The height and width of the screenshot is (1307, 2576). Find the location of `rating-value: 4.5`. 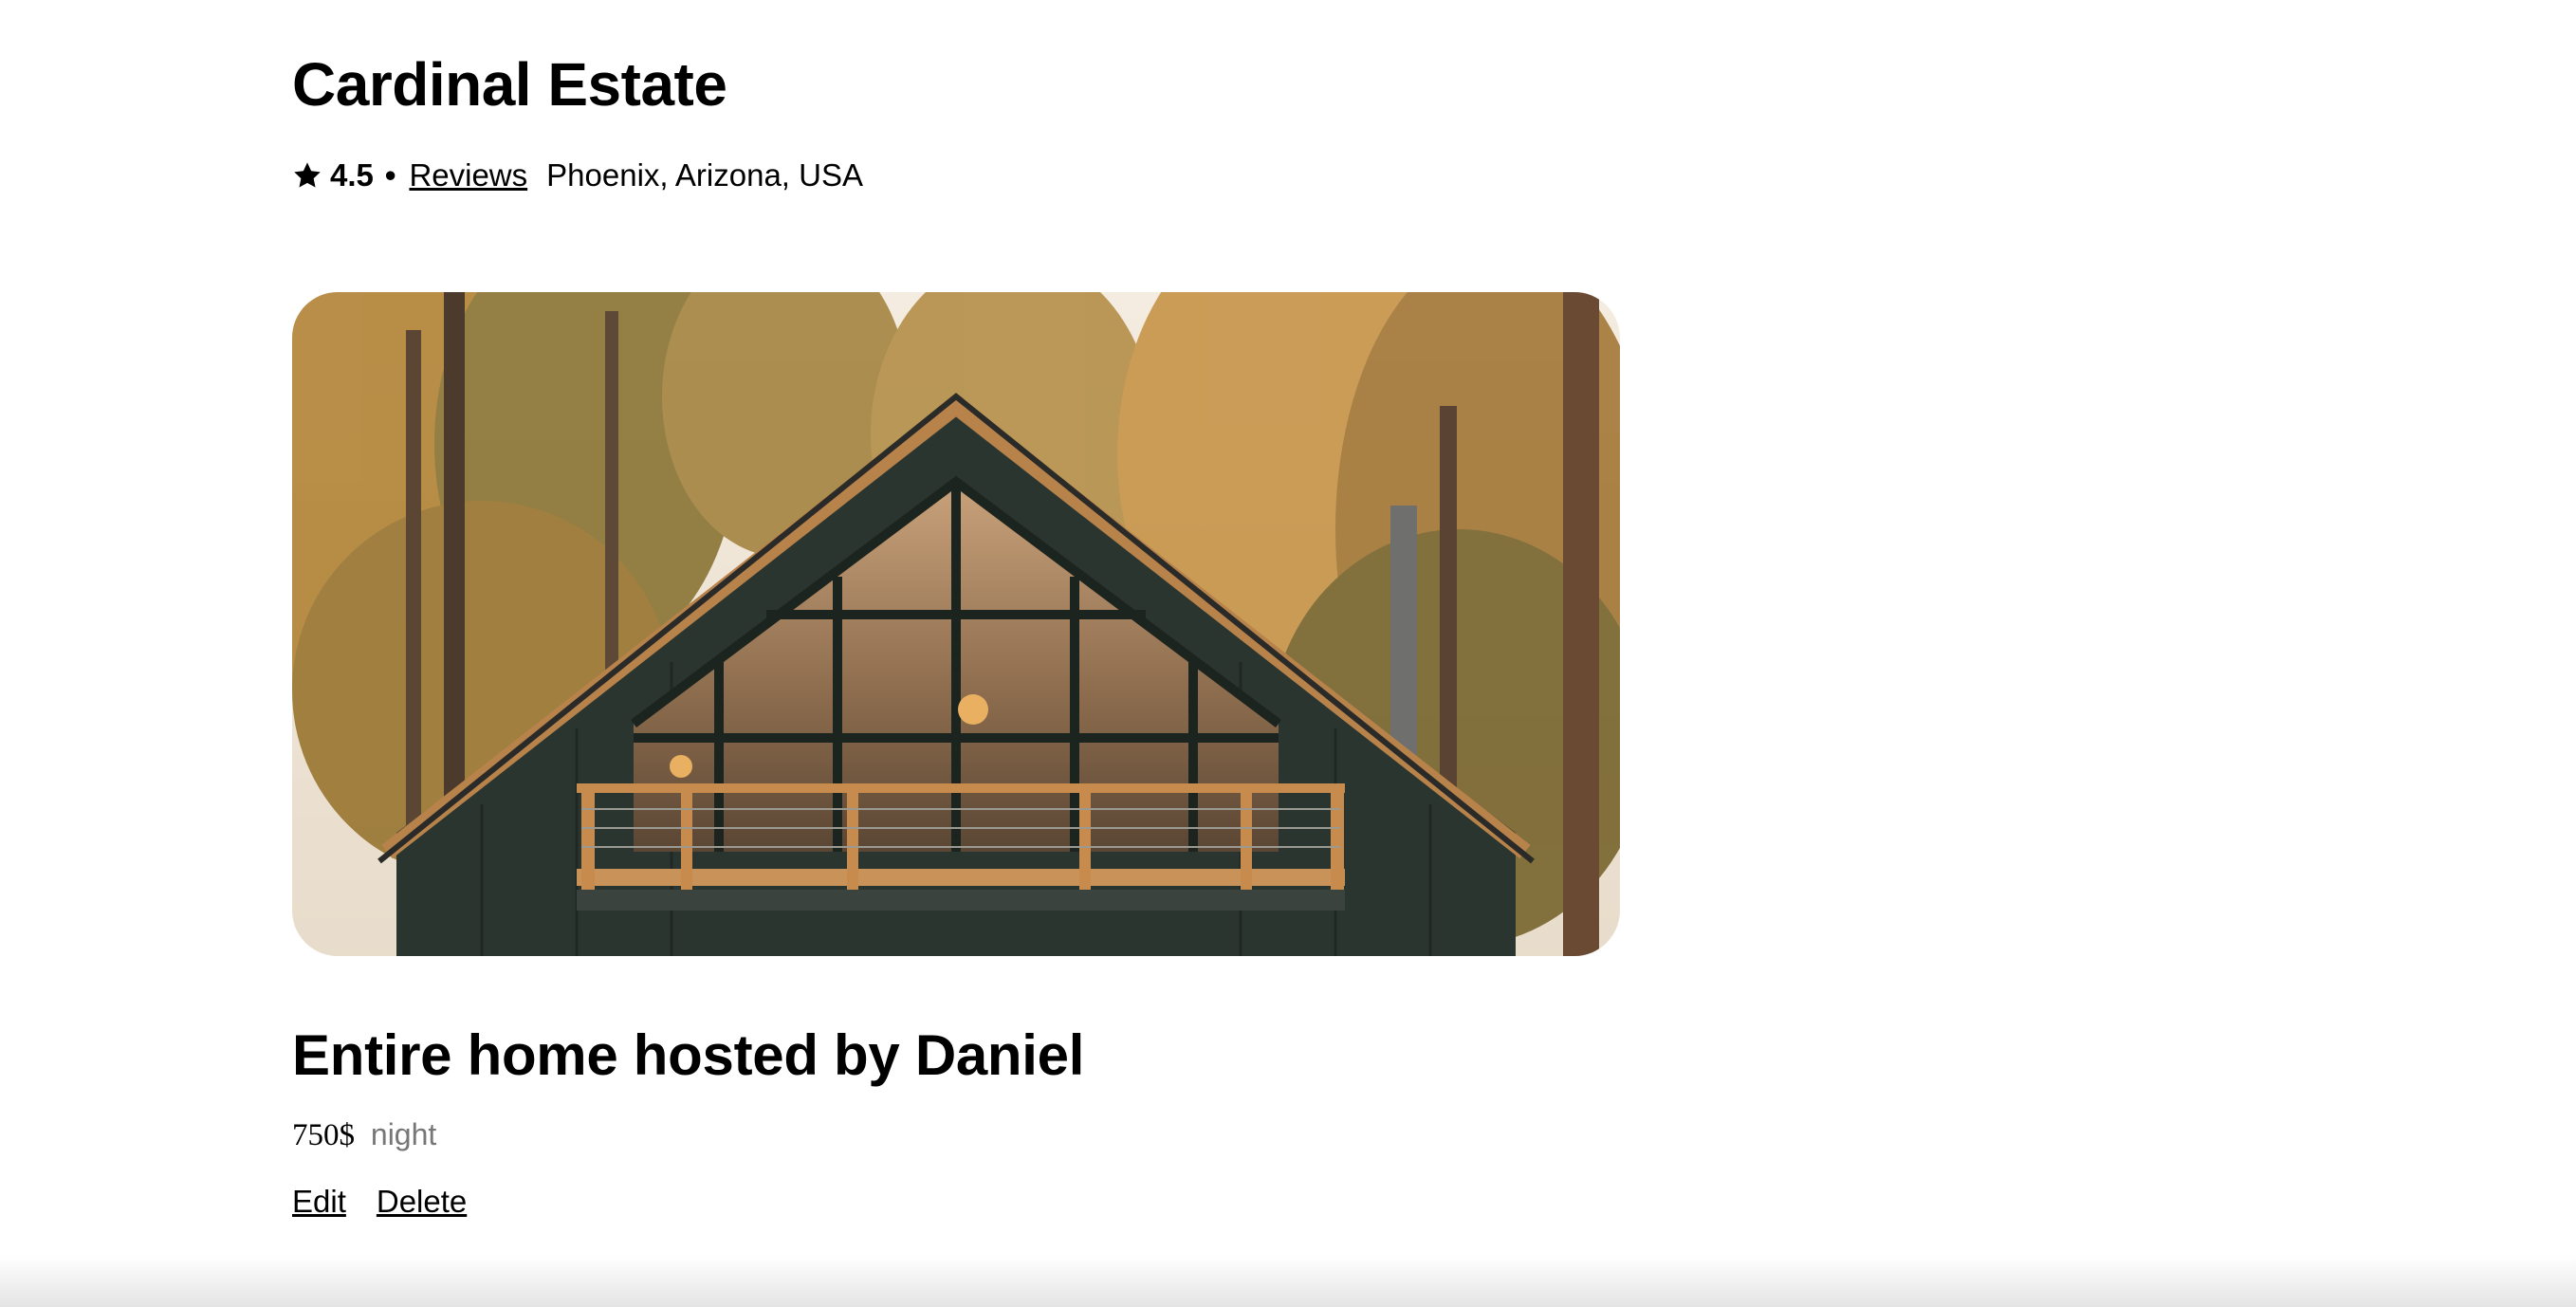

rating-value: 4.5 is located at coordinates (352, 175).